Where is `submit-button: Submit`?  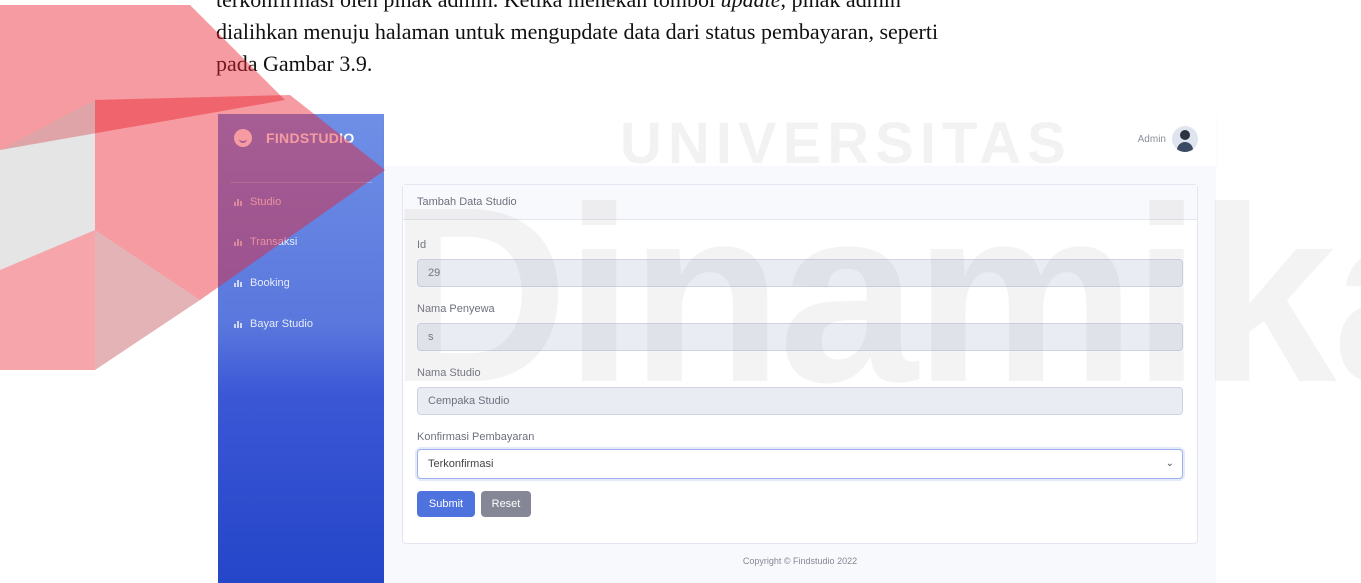
submit-button: Submit is located at coordinates (446, 504).